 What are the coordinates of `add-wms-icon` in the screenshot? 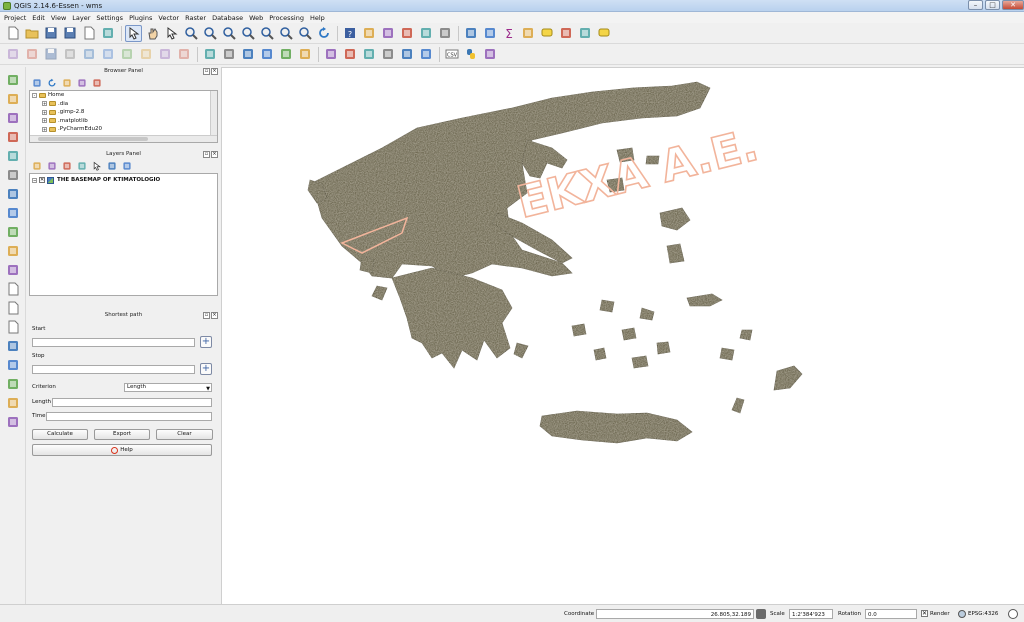 It's located at (368, 54).